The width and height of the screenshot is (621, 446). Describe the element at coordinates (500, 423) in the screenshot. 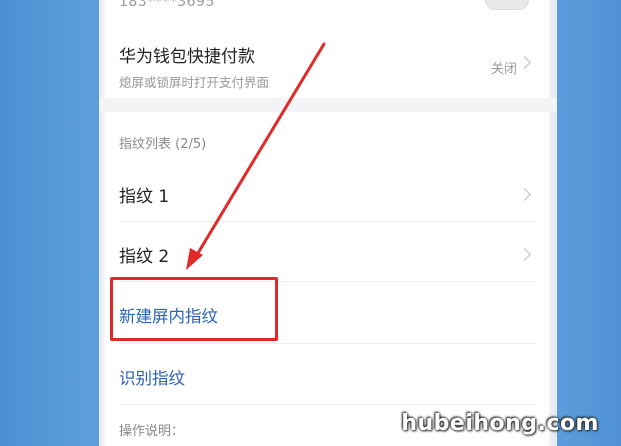

I see `watermark: hubeihong.com` at that location.